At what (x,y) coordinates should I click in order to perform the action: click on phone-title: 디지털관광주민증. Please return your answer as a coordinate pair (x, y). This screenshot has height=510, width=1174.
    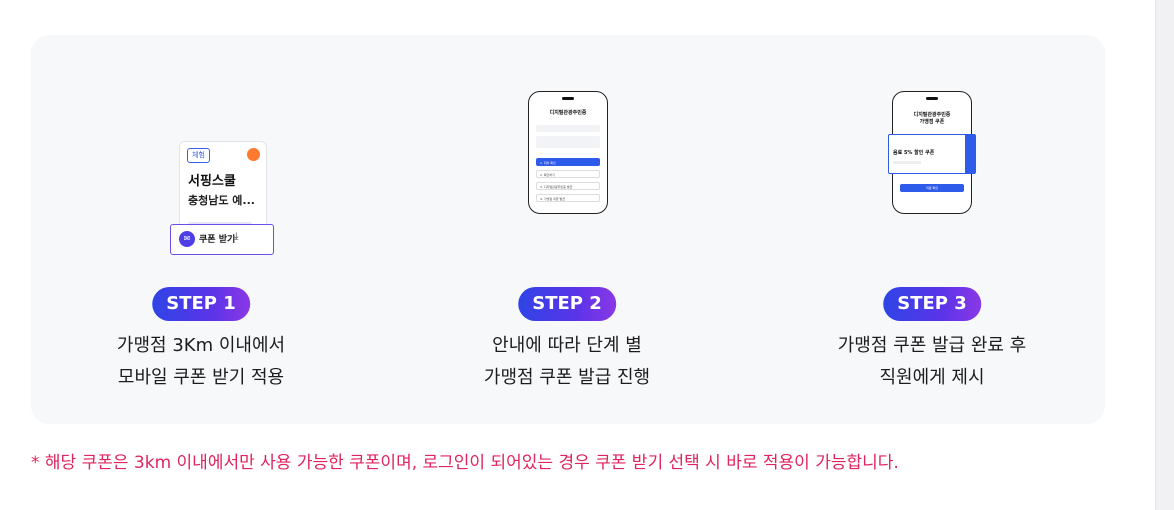
    Looking at the image, I should click on (568, 113).